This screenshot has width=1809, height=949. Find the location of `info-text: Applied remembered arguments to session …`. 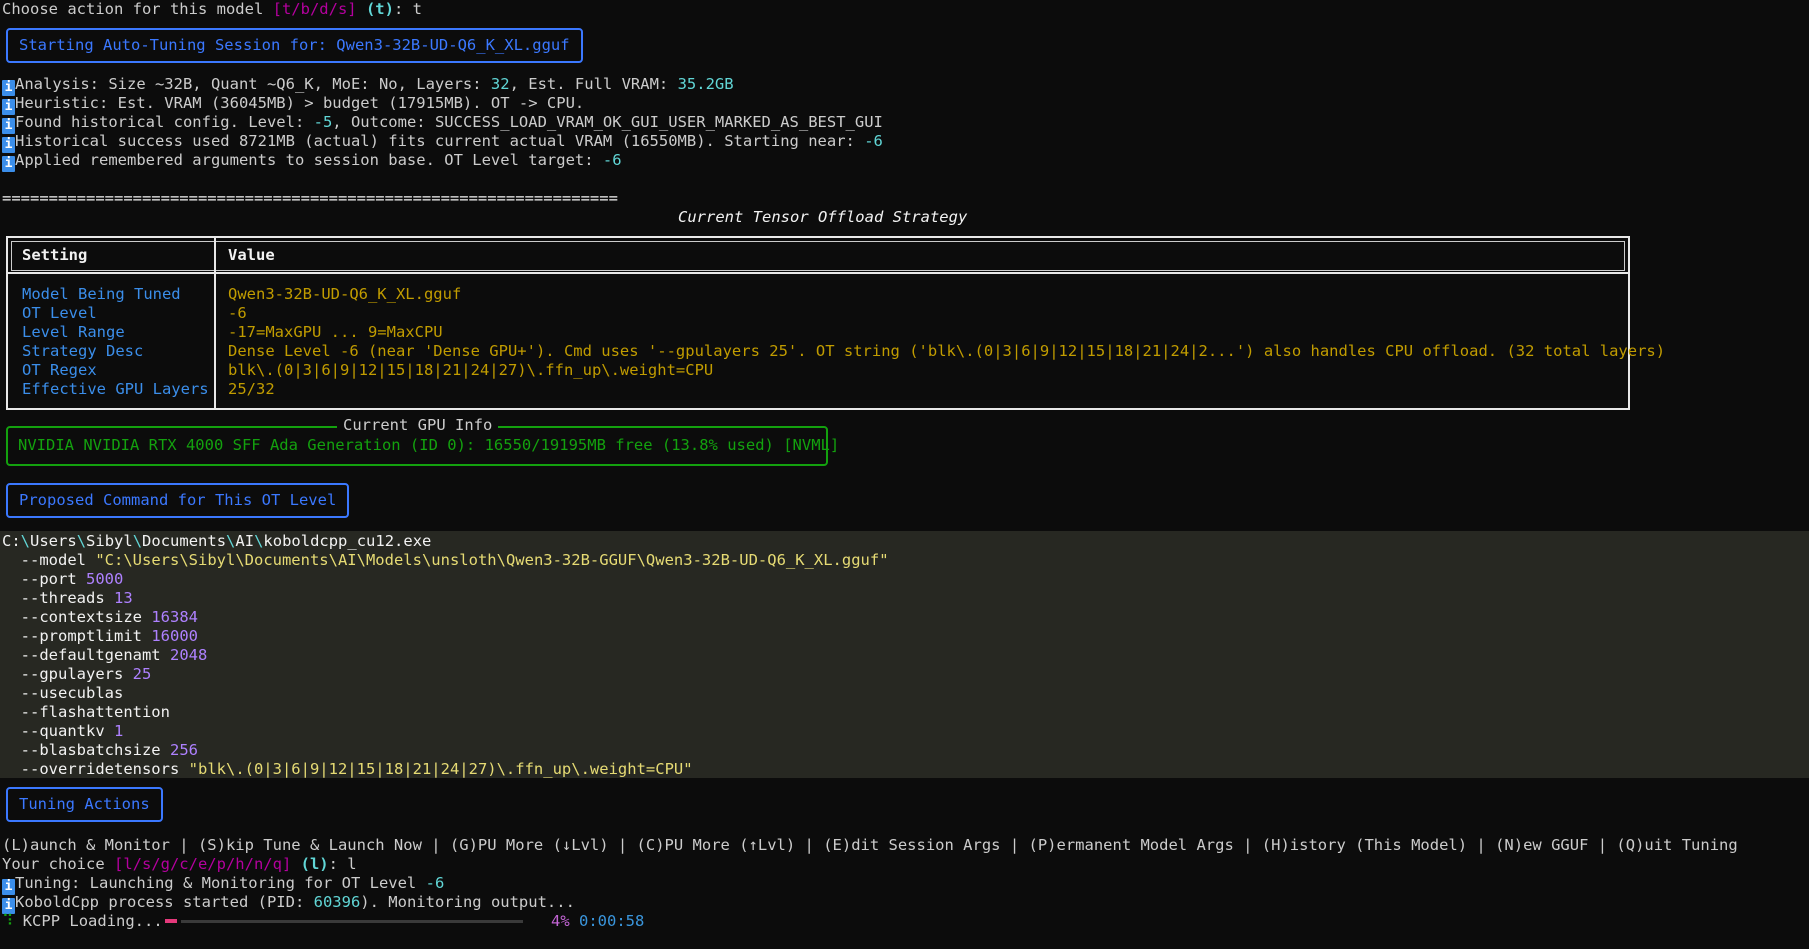

info-text: Applied remembered arguments to session … is located at coordinates (309, 160).